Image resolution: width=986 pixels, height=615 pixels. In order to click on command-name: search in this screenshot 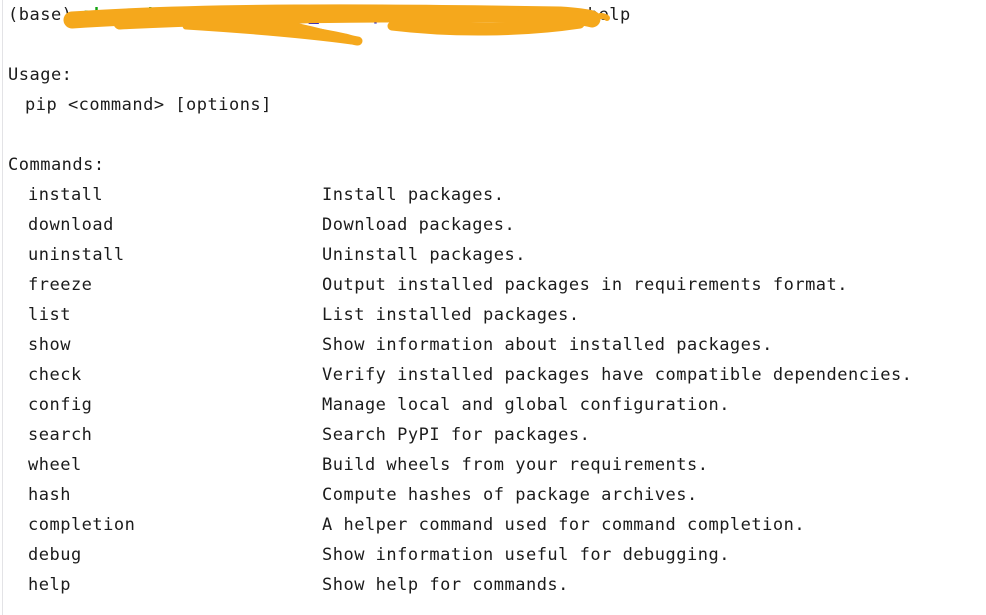, I will do `click(60, 435)`.